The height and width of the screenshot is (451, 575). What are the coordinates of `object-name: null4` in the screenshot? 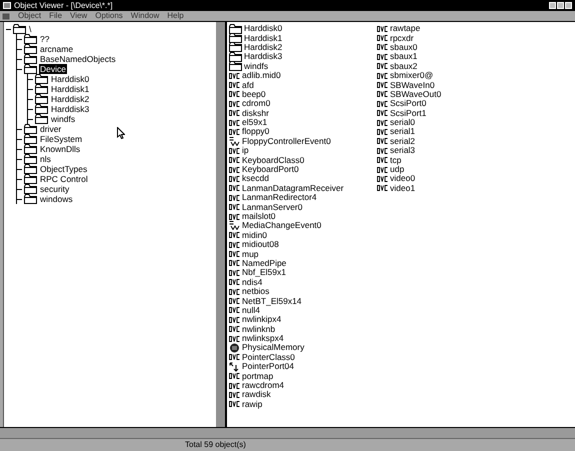 It's located at (251, 310).